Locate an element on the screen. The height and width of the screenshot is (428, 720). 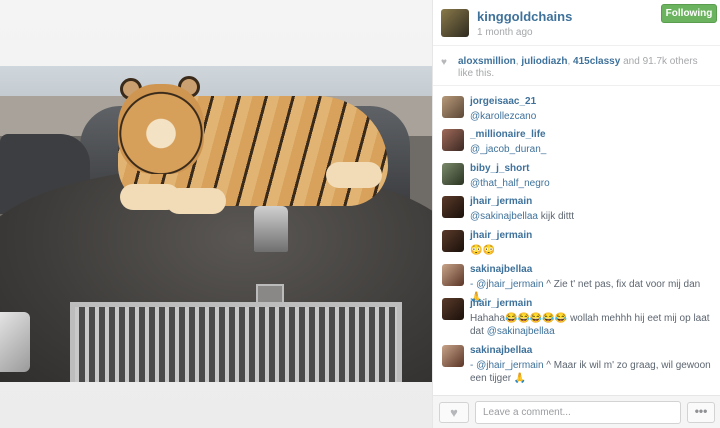
ellipsis-icon: ••• is located at coordinates (701, 411).